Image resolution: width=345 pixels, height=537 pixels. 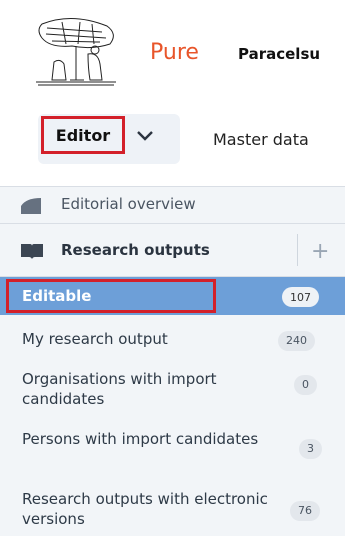 What do you see at coordinates (297, 250) in the screenshot?
I see `divider` at bounding box center [297, 250].